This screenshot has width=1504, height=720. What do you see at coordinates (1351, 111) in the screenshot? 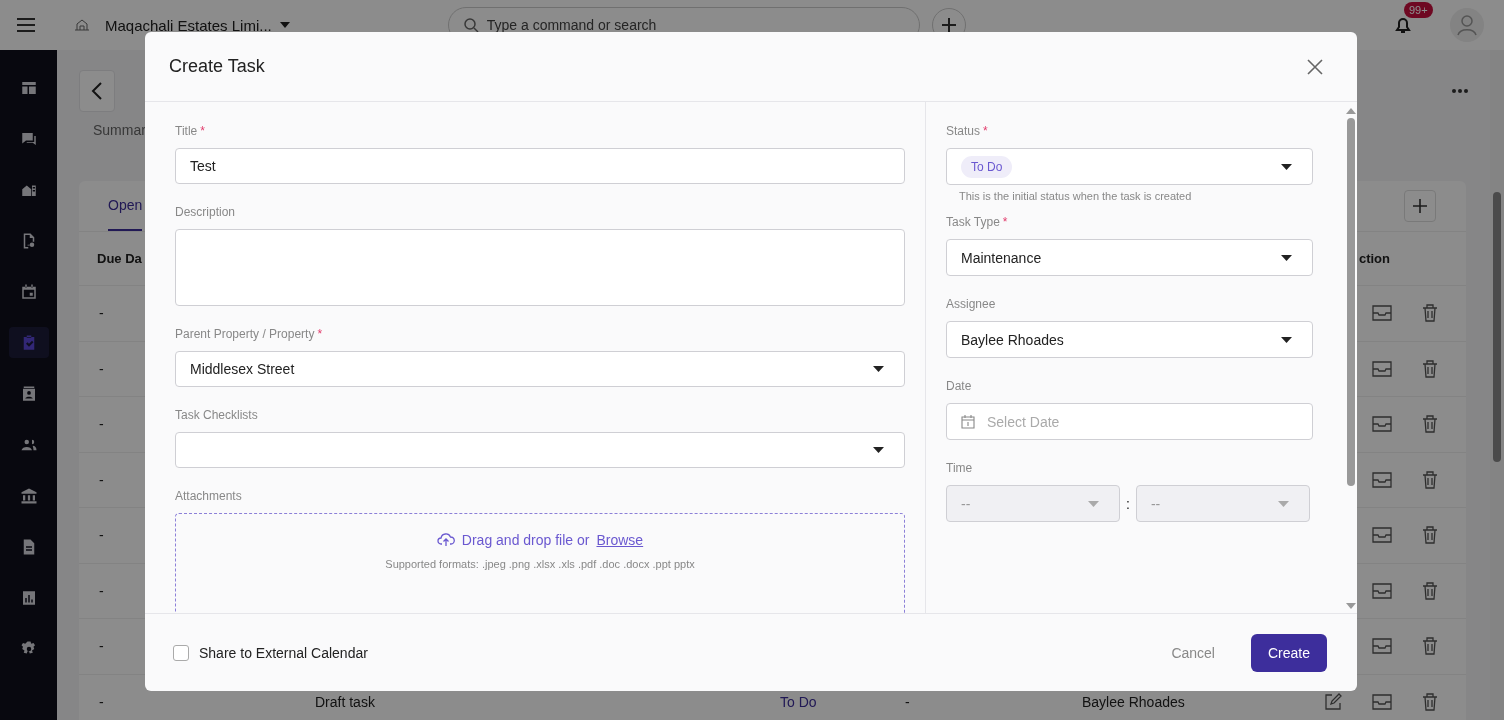
I see `scroll-up-icon` at bounding box center [1351, 111].